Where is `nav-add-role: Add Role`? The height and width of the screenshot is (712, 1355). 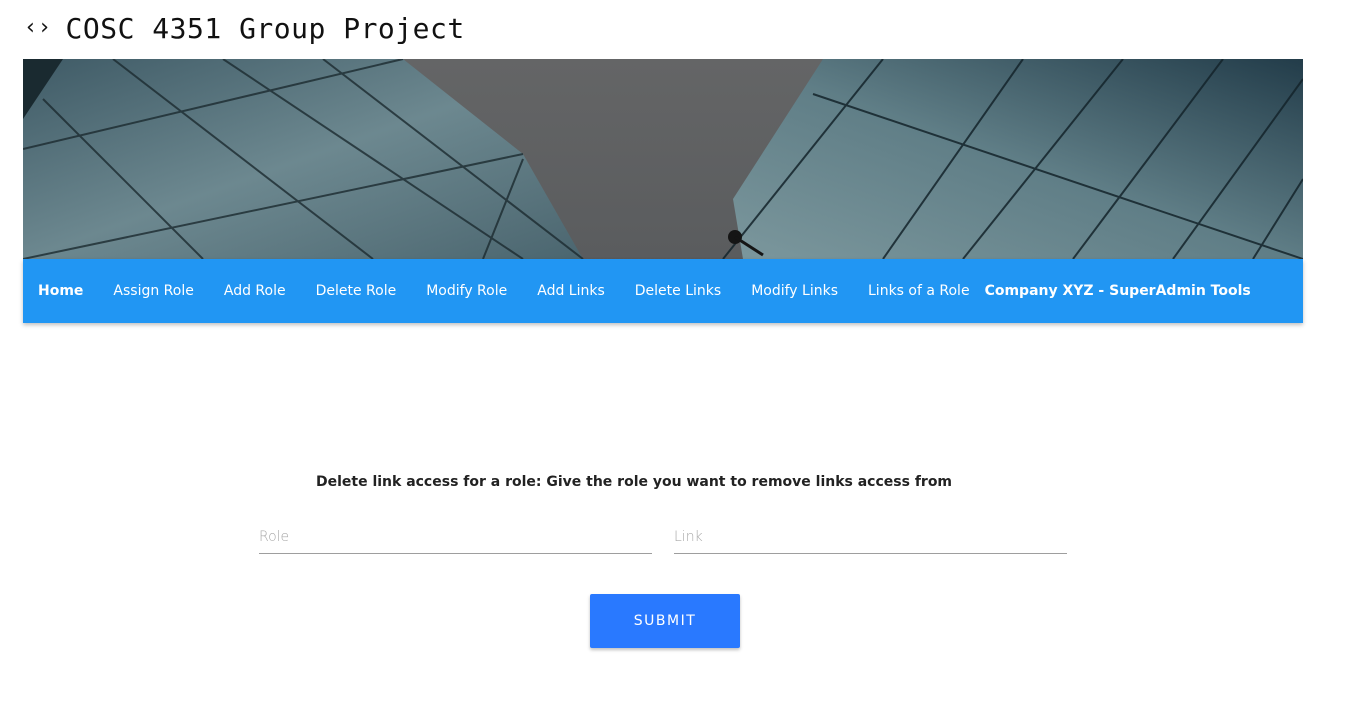 nav-add-role: Add Role is located at coordinates (255, 291).